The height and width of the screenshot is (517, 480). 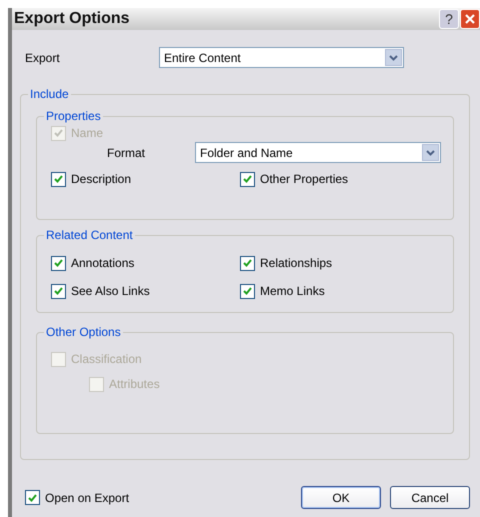 What do you see at coordinates (470, 19) in the screenshot?
I see `close-icon` at bounding box center [470, 19].